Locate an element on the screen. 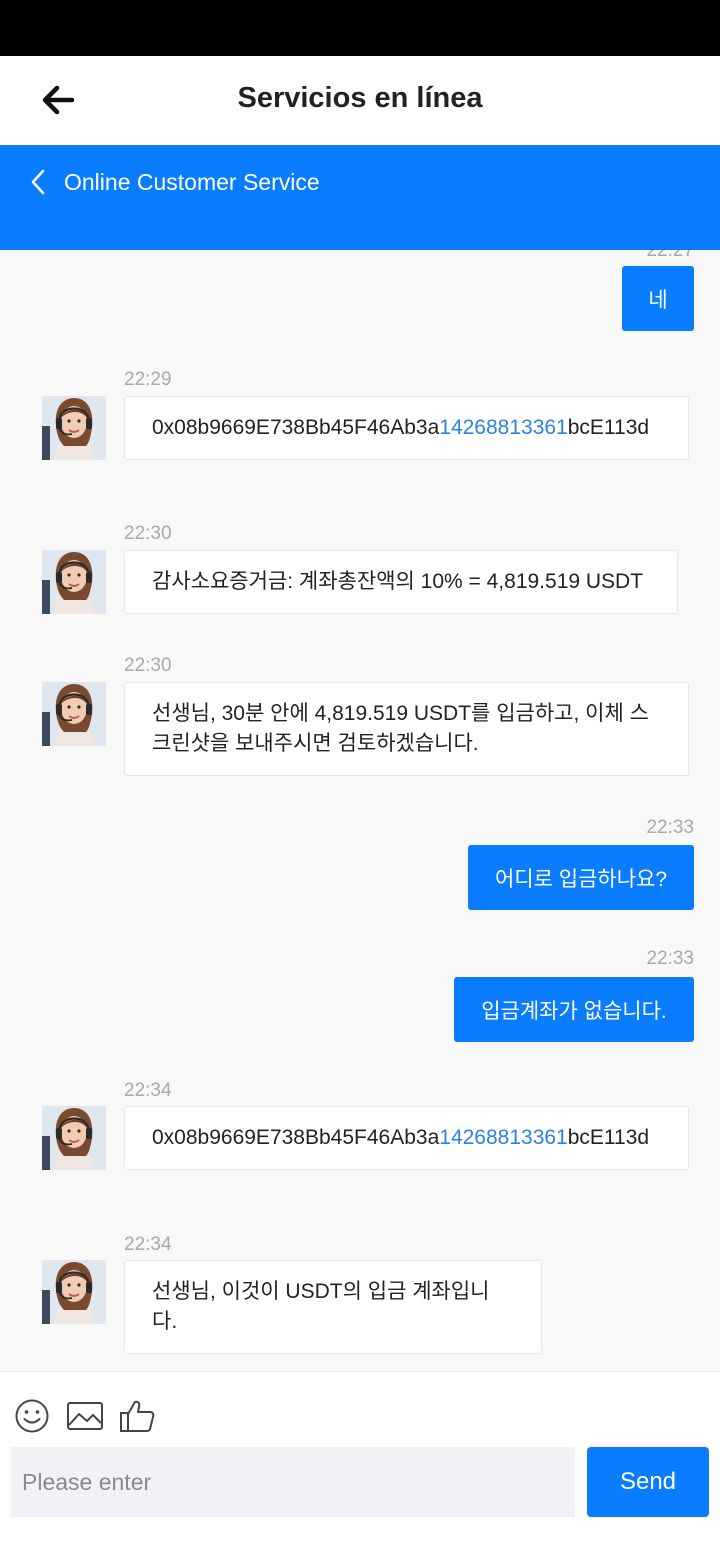 The width and height of the screenshot is (720, 1560). thumbs-up-icon is located at coordinates (138, 1416).